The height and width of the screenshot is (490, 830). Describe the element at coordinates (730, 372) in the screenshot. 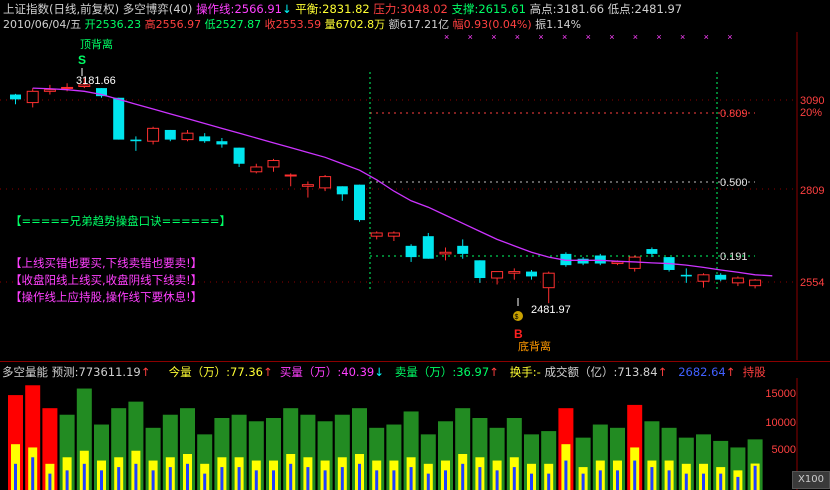

I see `extra-up-arrow-icon: ↑` at that location.